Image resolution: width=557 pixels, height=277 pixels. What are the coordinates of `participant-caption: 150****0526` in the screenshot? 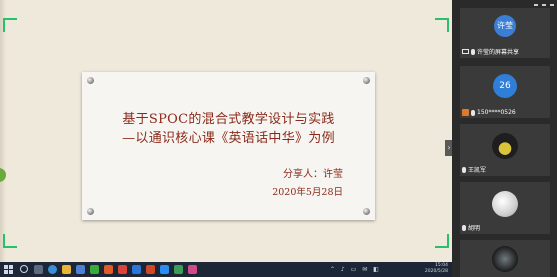 It's located at (489, 112).